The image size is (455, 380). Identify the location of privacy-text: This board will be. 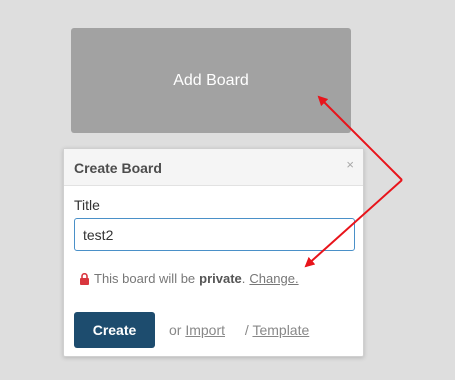
(145, 278).